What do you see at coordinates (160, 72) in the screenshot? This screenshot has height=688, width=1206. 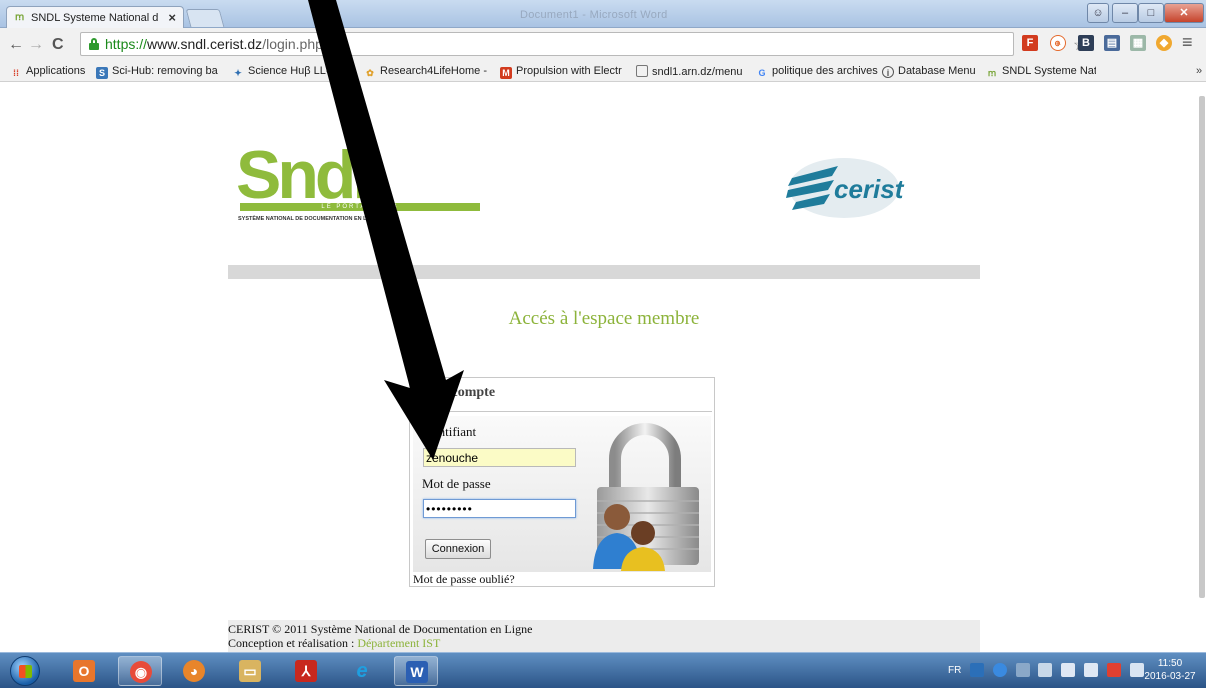 I see `bookmark-item: S Sci-Hub: removing ba` at bounding box center [160, 72].